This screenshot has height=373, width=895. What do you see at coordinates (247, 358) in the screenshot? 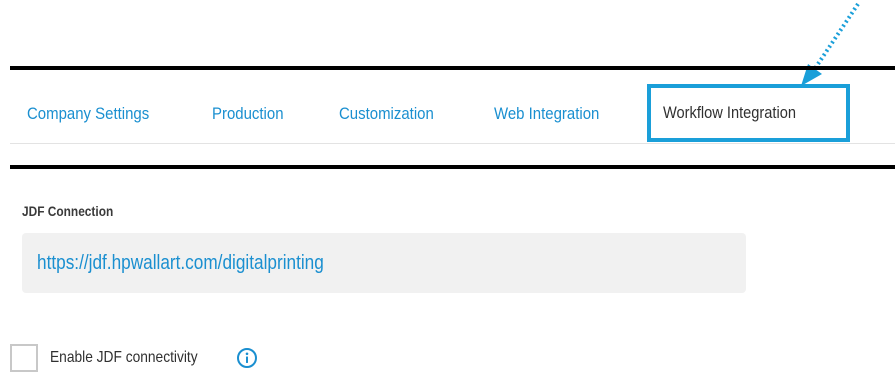
I see `info-icon` at bounding box center [247, 358].